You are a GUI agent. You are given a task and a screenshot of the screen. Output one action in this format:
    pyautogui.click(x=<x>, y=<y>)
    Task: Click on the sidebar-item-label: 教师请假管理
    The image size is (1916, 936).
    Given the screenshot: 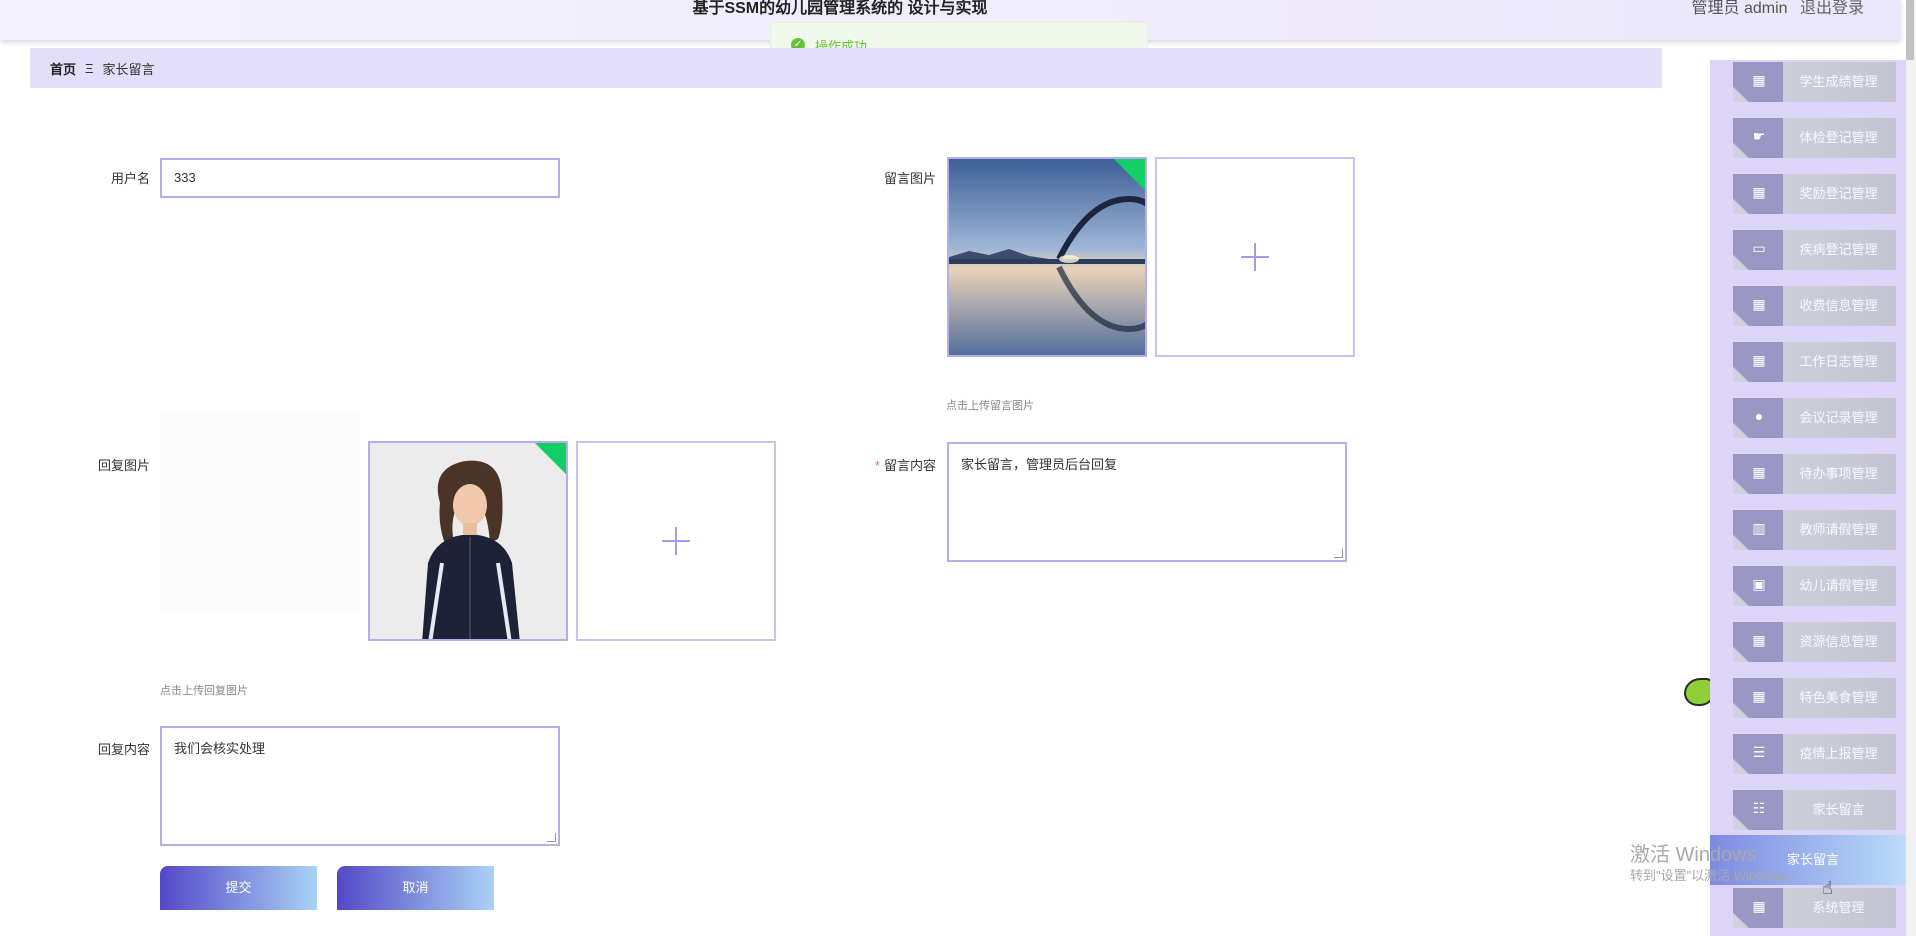 What is the action you would take?
    pyautogui.click(x=1838, y=529)
    